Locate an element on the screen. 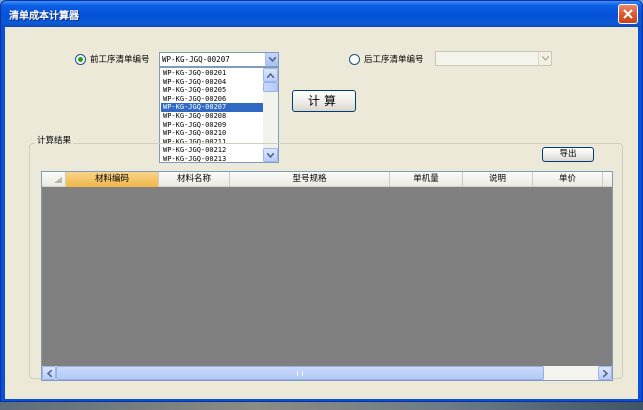  grid-header: 材料编码 材料名称 型号规格 单机量 说明 单价 is located at coordinates (327, 179).